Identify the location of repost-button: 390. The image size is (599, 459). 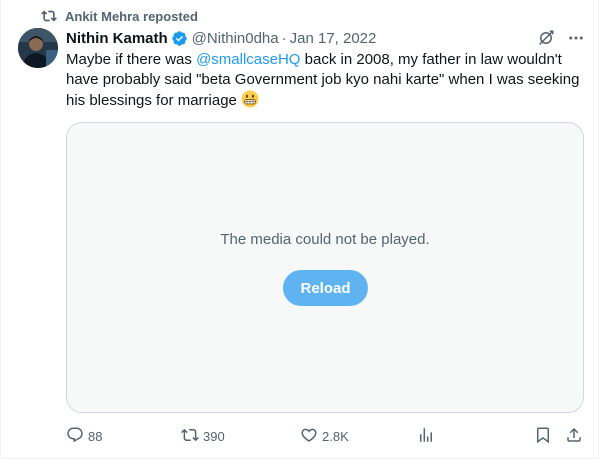
(203, 436).